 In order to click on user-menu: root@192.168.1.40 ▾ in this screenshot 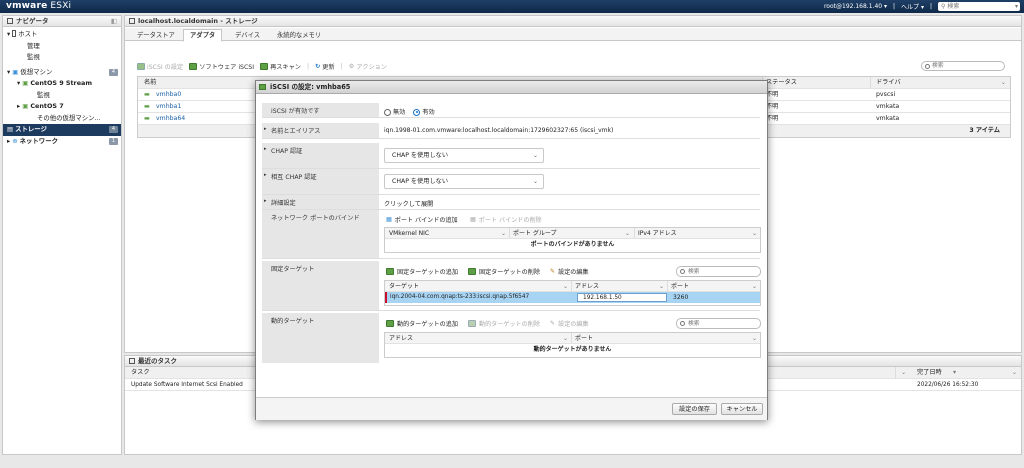, I will do `click(855, 6)`.